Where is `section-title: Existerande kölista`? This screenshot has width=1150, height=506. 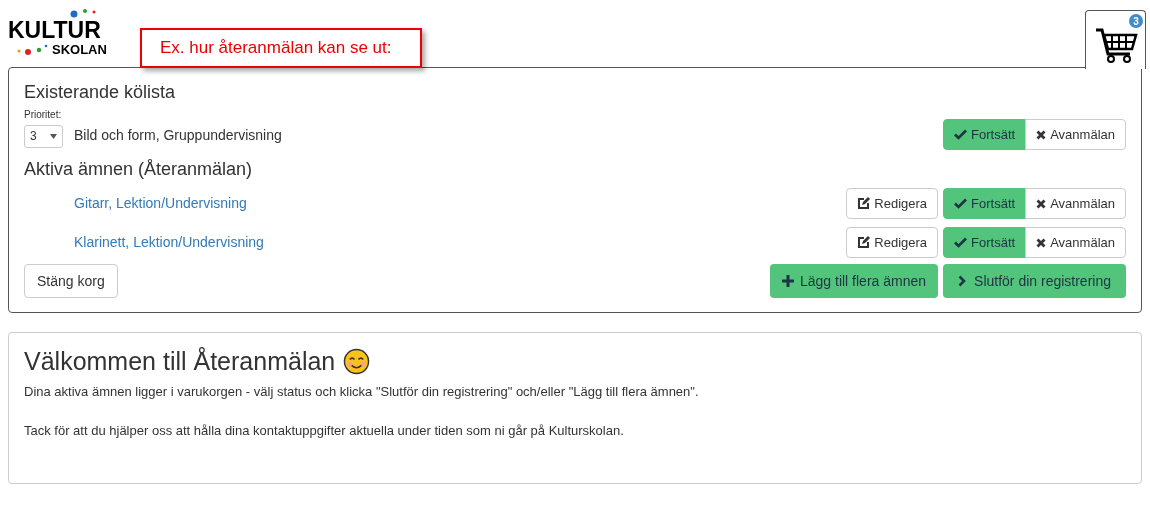
section-title: Existerande kölista is located at coordinates (100, 92).